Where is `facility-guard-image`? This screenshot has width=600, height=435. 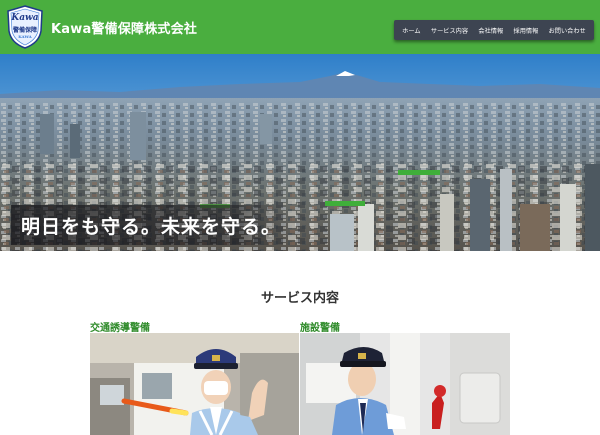
facility-guard-image is located at coordinates (405, 384).